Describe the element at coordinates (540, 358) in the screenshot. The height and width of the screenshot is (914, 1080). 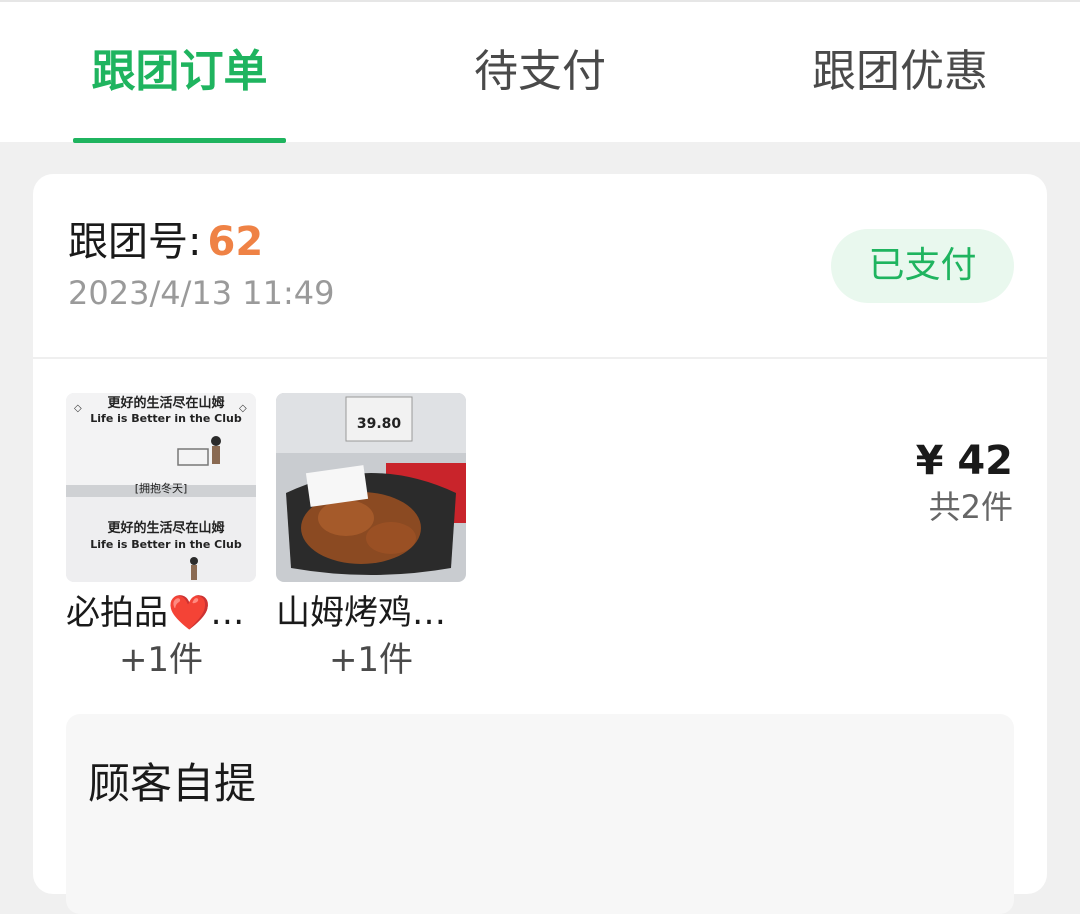
I see `divider` at that location.